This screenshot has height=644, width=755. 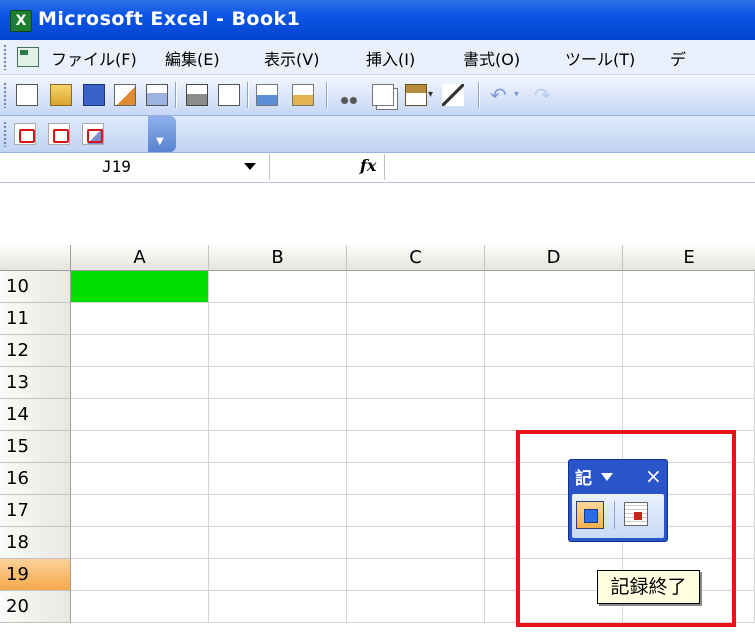 What do you see at coordinates (140, 543) in the screenshot?
I see `cell-a18` at bounding box center [140, 543].